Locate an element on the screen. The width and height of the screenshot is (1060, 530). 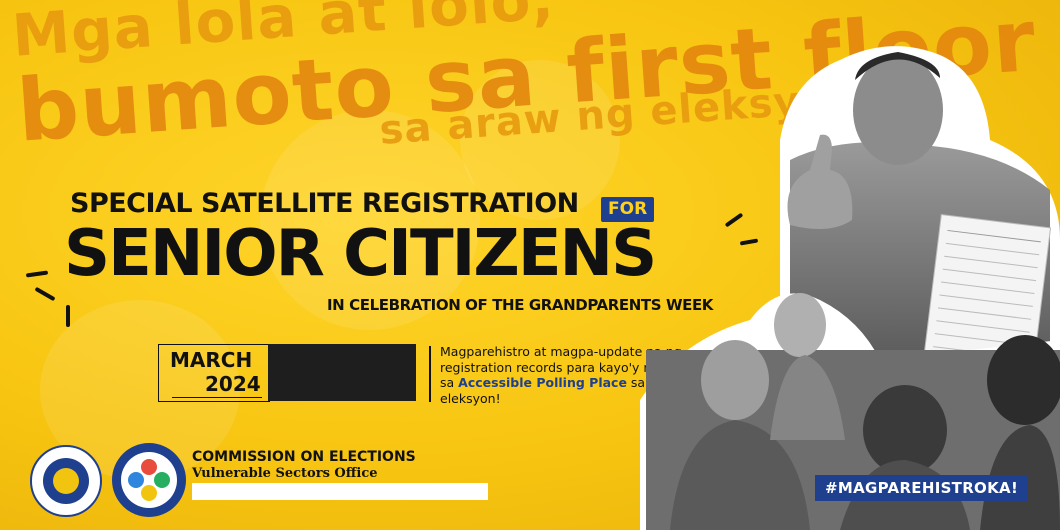
org-office: Vulnerable Sectors Office is located at coordinates (285, 473).